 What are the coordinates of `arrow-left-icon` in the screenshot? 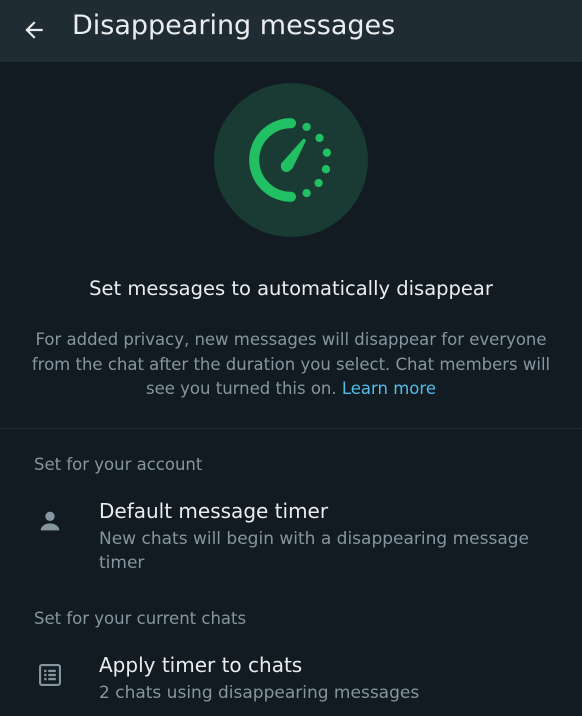 It's located at (34, 30).